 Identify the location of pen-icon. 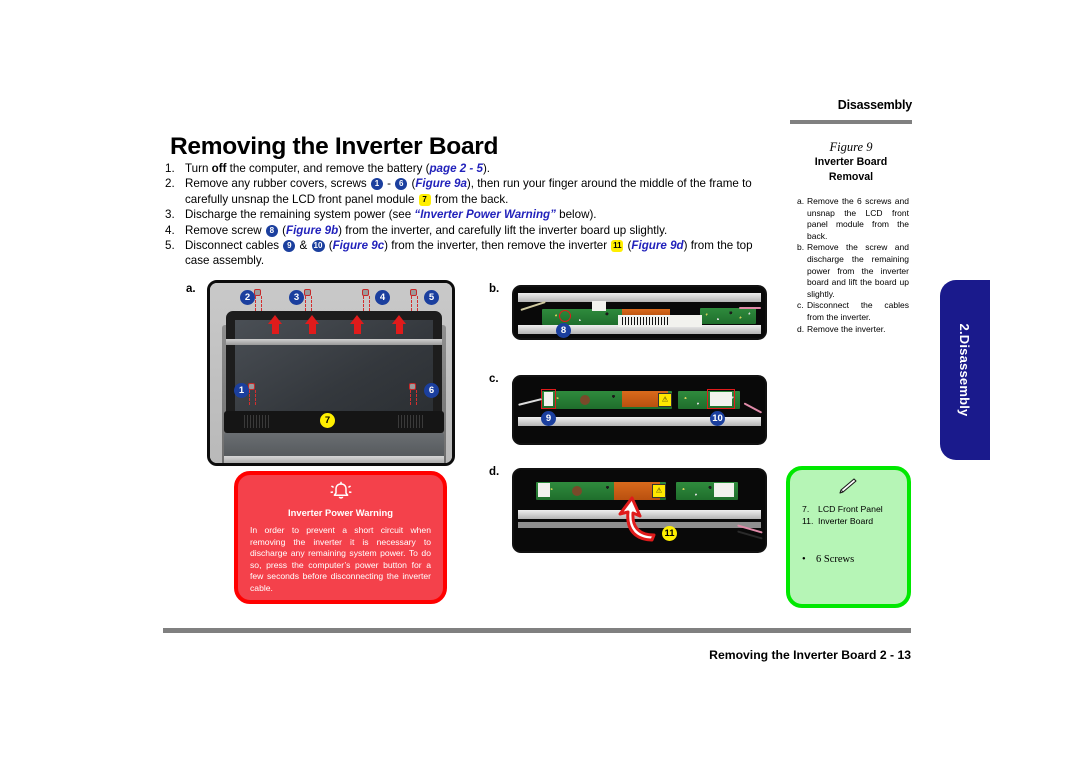
(848, 487).